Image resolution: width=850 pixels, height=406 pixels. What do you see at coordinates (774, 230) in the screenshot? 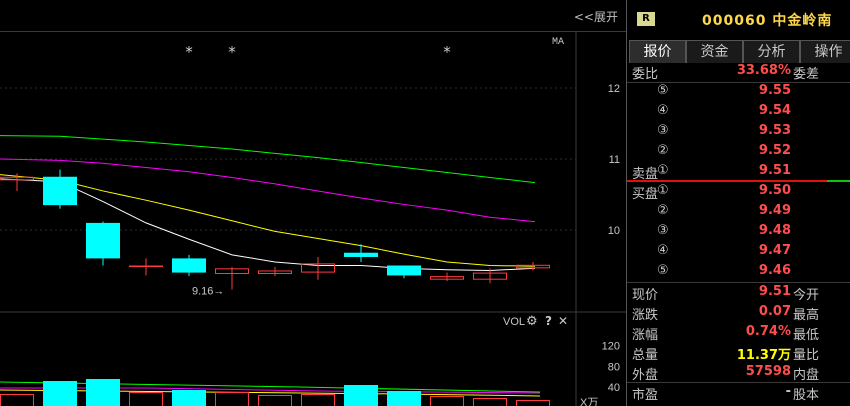
I see `bid-price: 9.48` at bounding box center [774, 230].